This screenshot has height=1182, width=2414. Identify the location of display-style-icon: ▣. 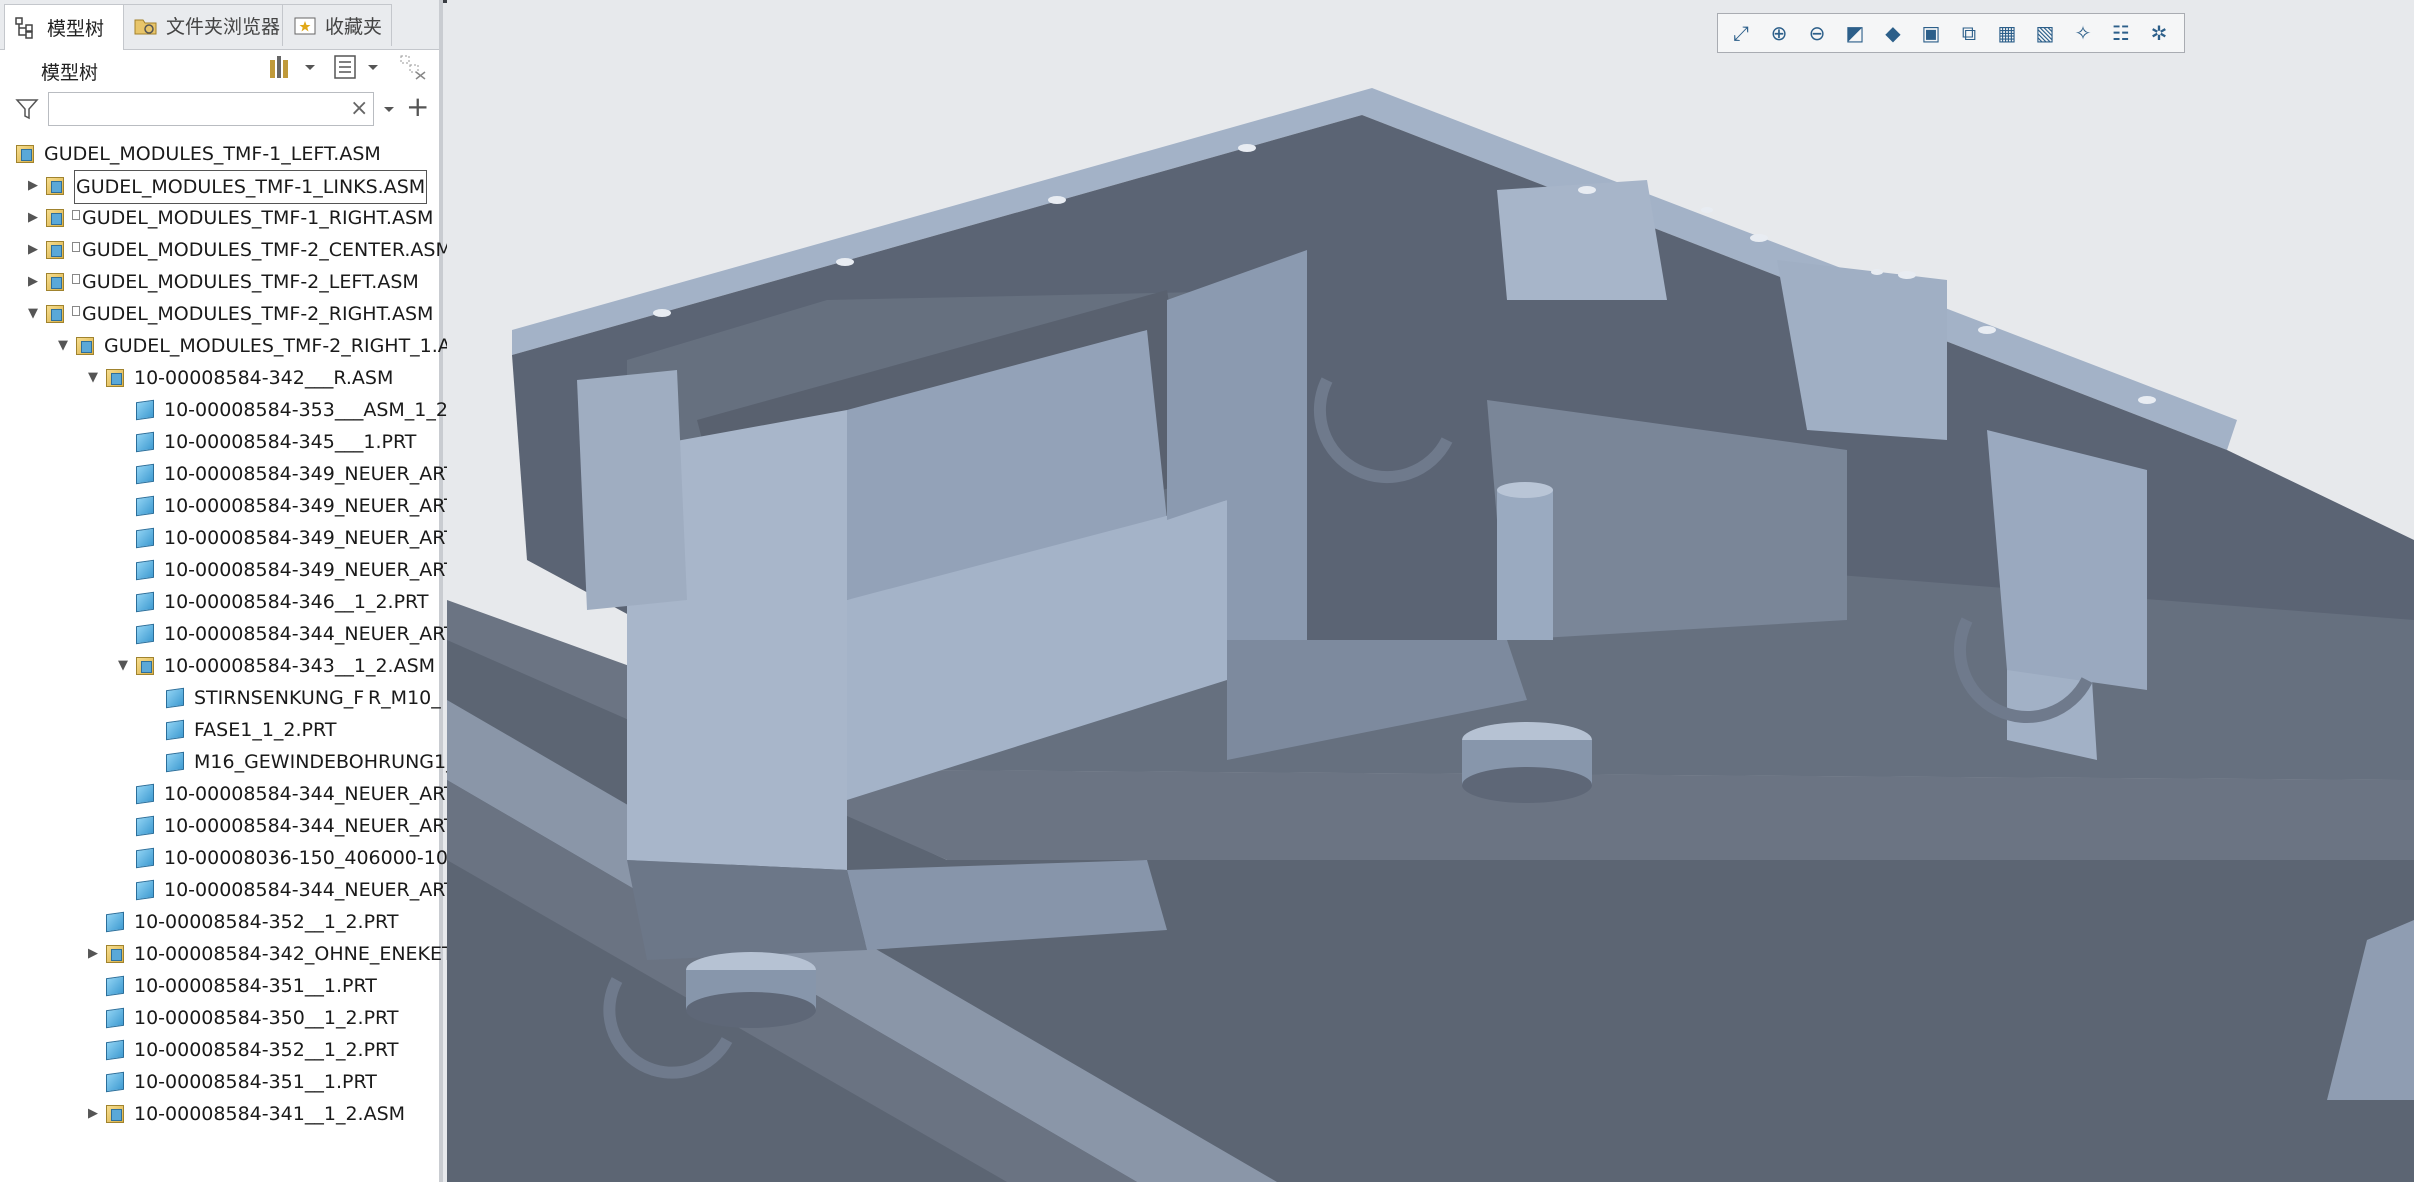
(1931, 33).